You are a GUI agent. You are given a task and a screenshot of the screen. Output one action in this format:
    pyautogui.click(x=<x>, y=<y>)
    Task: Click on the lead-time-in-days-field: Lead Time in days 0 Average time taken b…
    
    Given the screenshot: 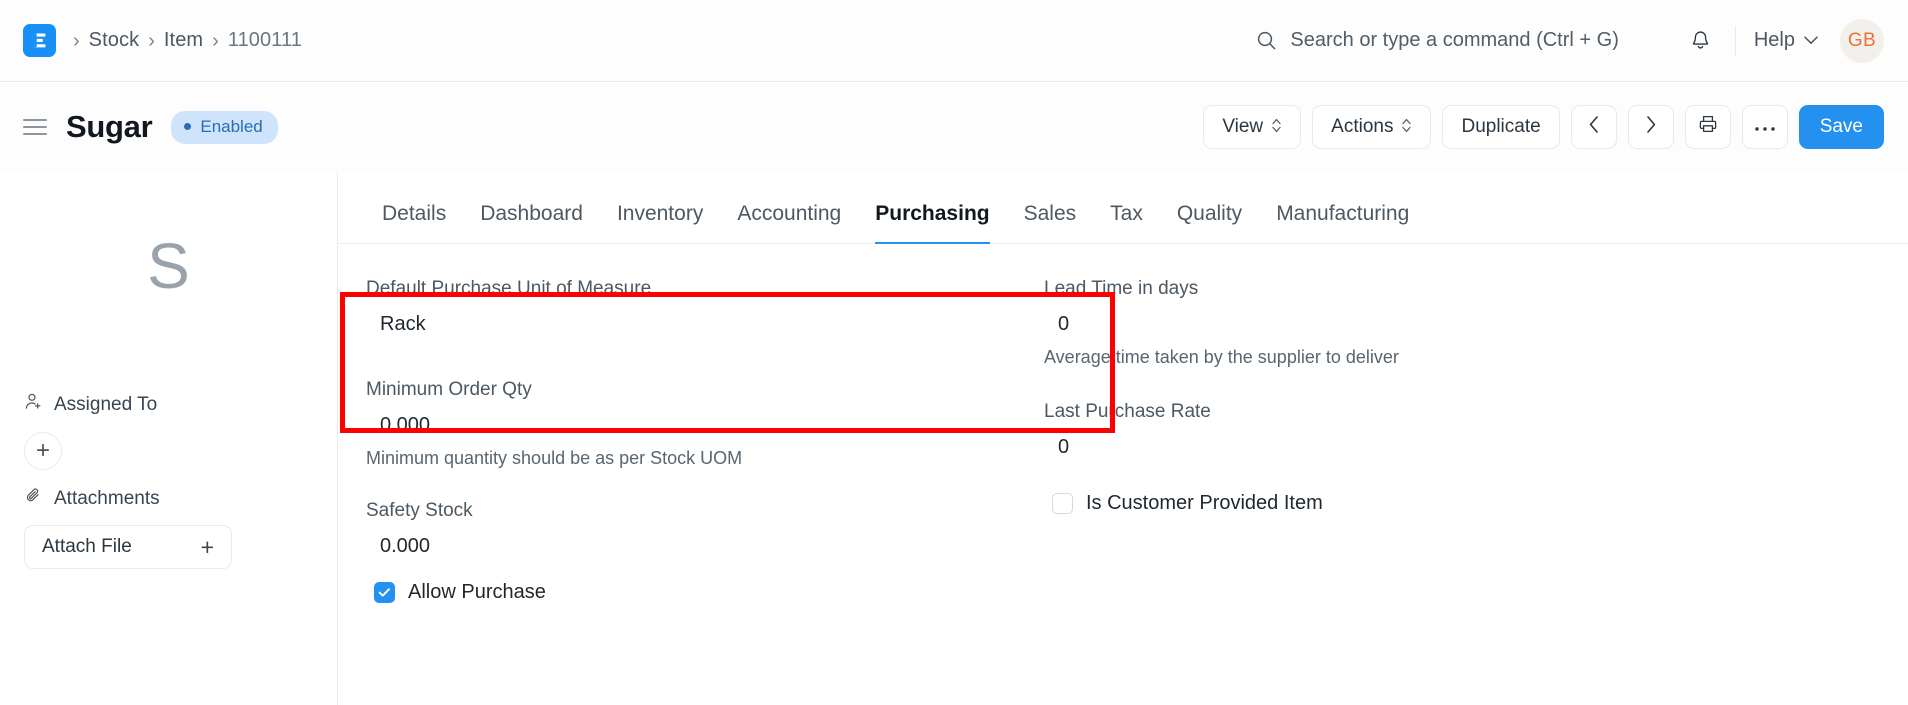 What is the action you would take?
    pyautogui.click(x=1371, y=321)
    